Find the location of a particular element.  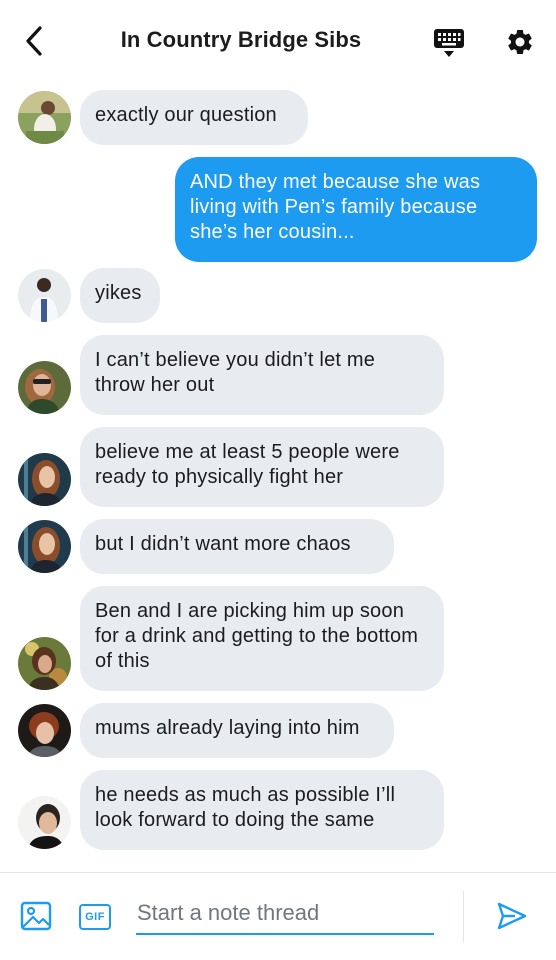

message-bubble: exactly our question is located at coordinates (194, 117).